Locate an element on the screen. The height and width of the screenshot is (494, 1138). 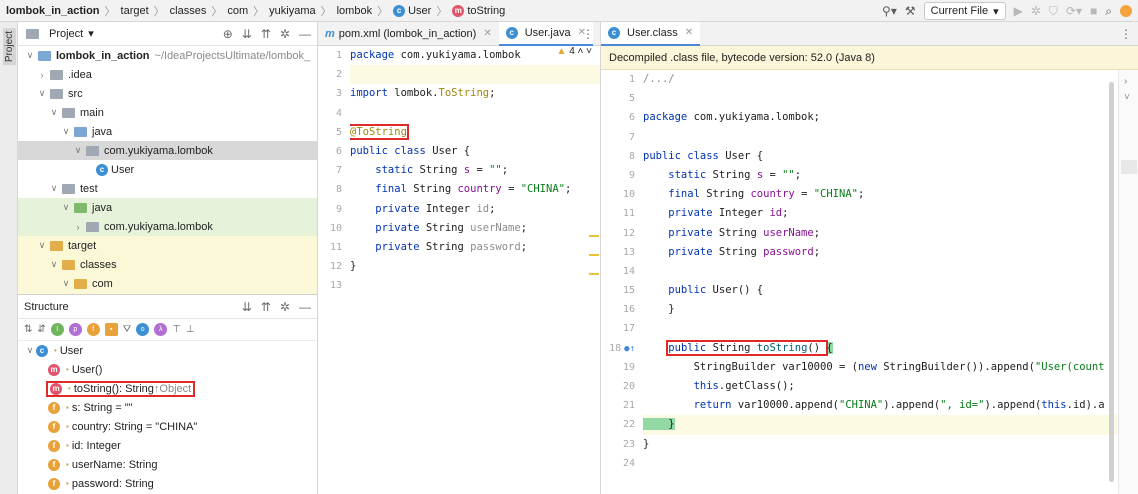
breadcrumb-item: target is located at coordinates (135, 11).